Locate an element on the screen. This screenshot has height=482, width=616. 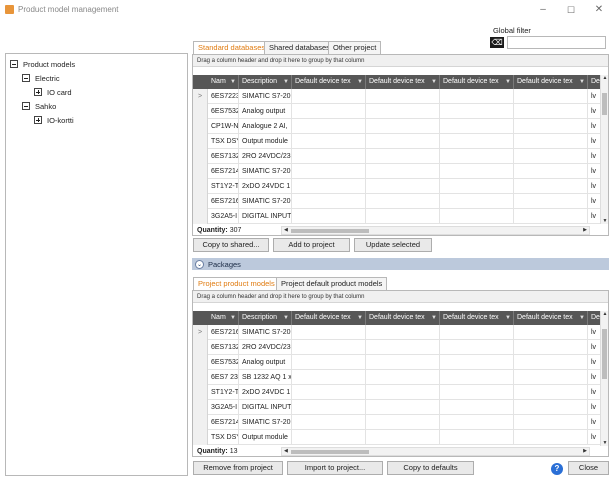
column-header-default-device-text-3: Default device tex ▼ is located at coordinates (477, 82).